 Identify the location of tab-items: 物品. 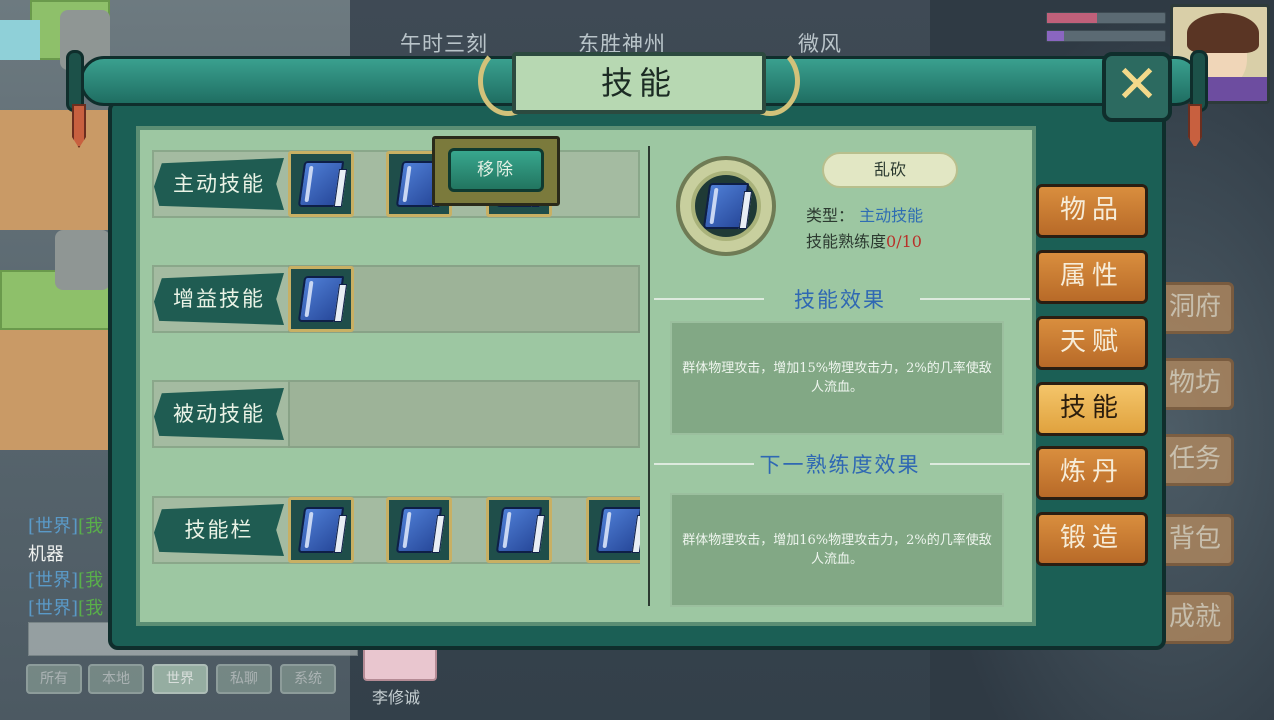
(1092, 211).